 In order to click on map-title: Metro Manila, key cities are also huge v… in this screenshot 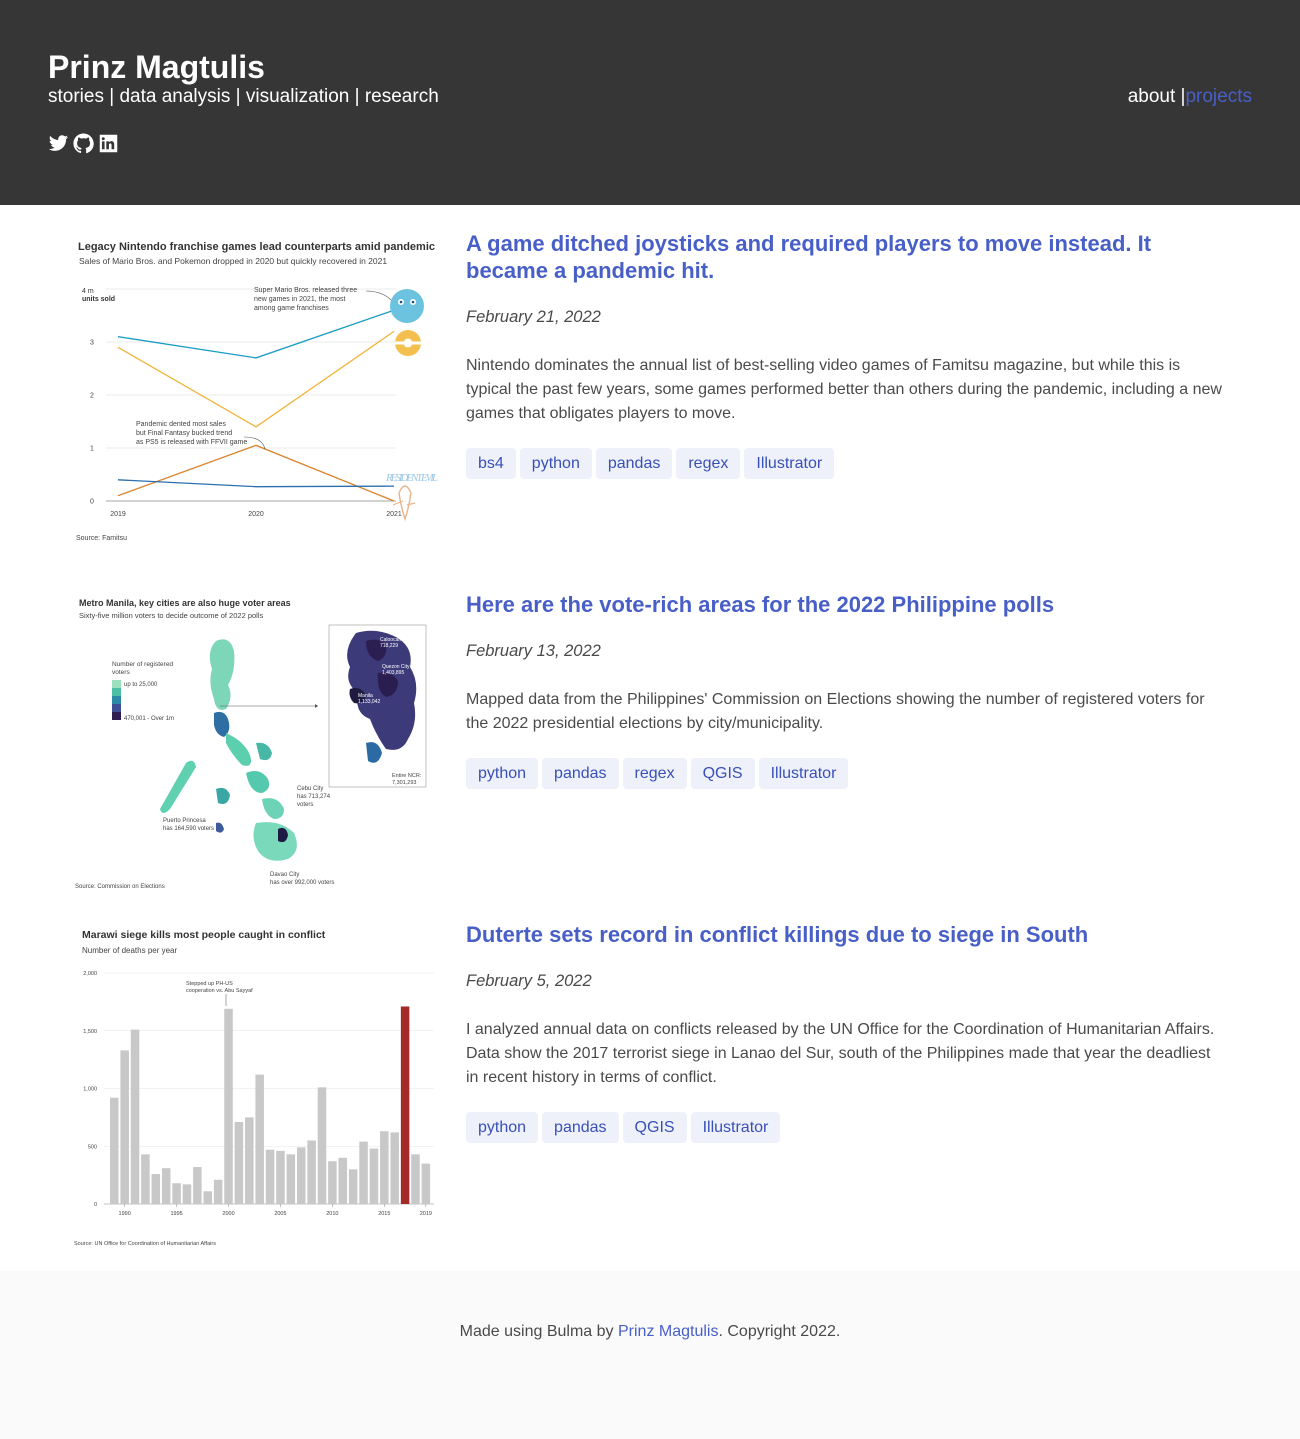, I will do `click(185, 603)`.